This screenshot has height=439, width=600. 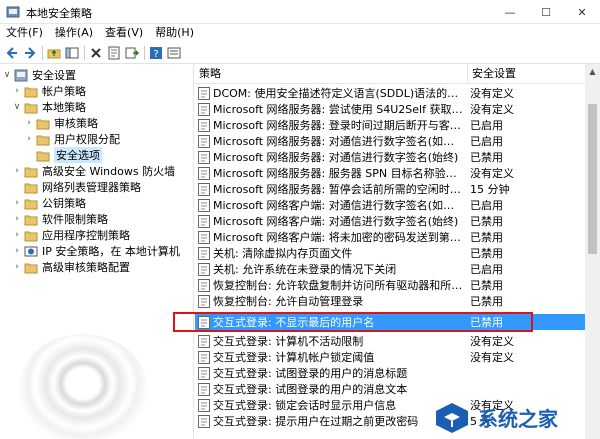 I want to click on watermark-text: 系统之家, so click(x=518, y=418).